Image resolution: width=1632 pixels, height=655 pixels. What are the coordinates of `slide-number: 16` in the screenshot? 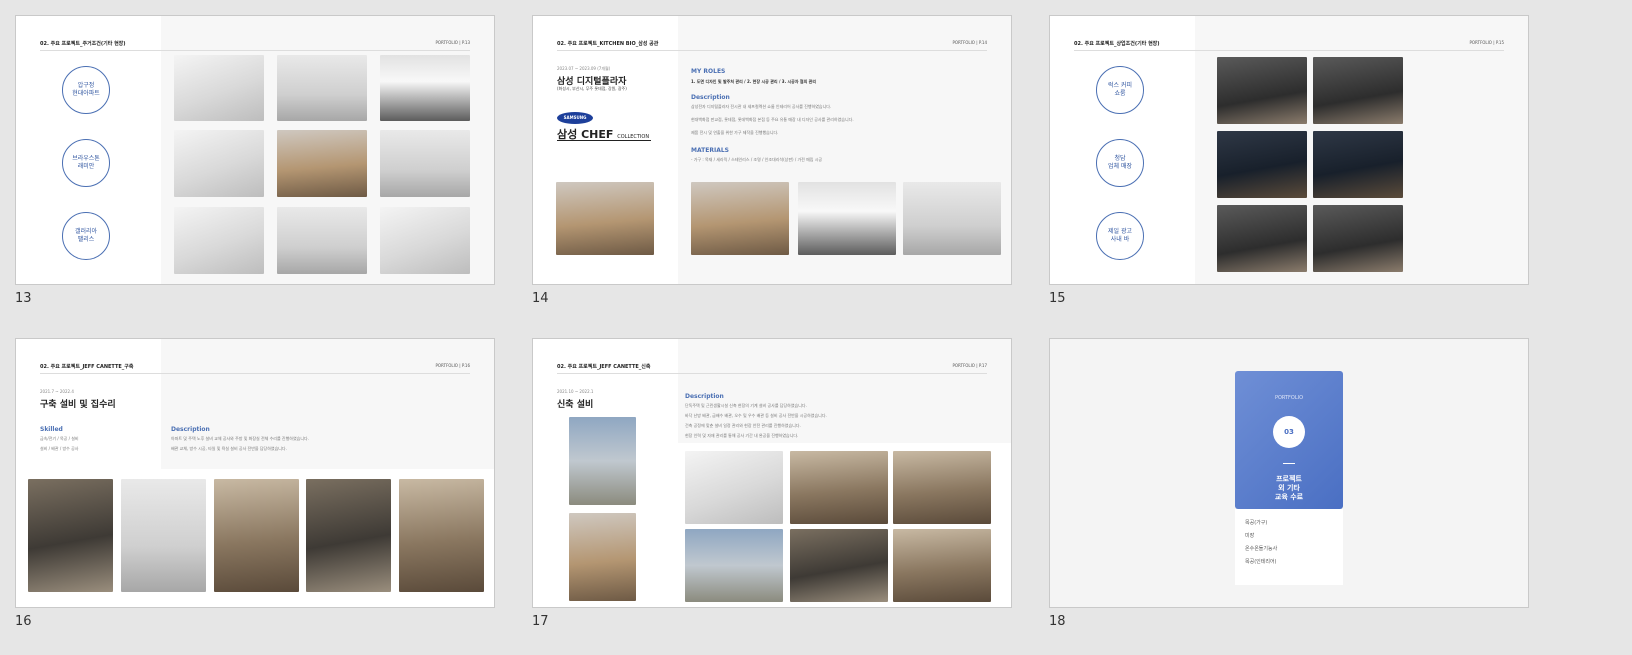 It's located at (23, 621).